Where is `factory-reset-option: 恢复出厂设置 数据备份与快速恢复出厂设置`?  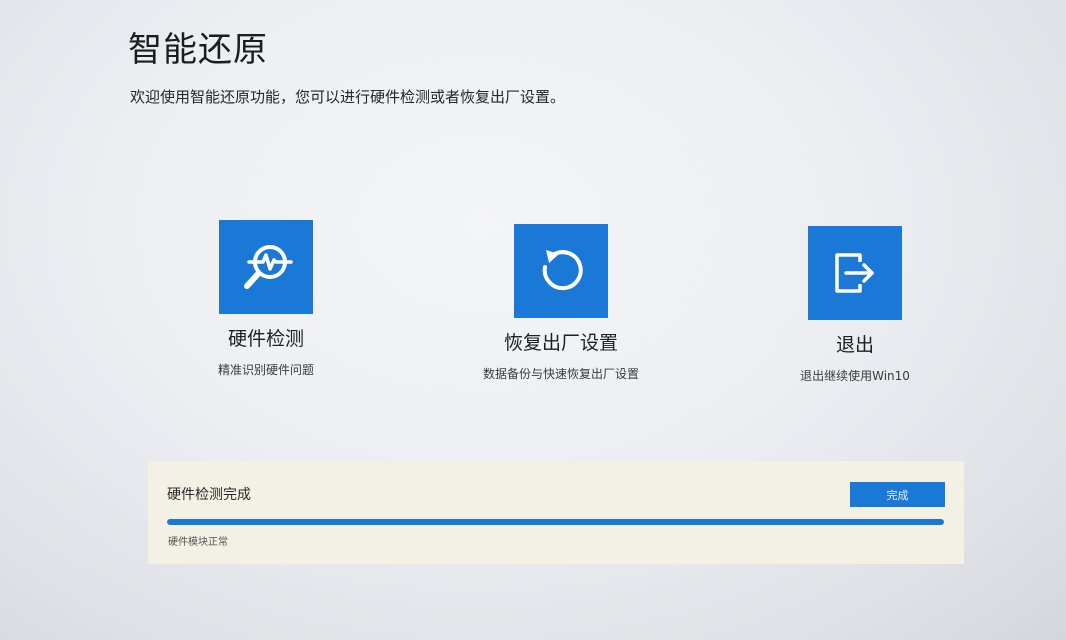 factory-reset-option: 恢复出厂设置 数据备份与快速恢复出厂设置 is located at coordinates (561, 303).